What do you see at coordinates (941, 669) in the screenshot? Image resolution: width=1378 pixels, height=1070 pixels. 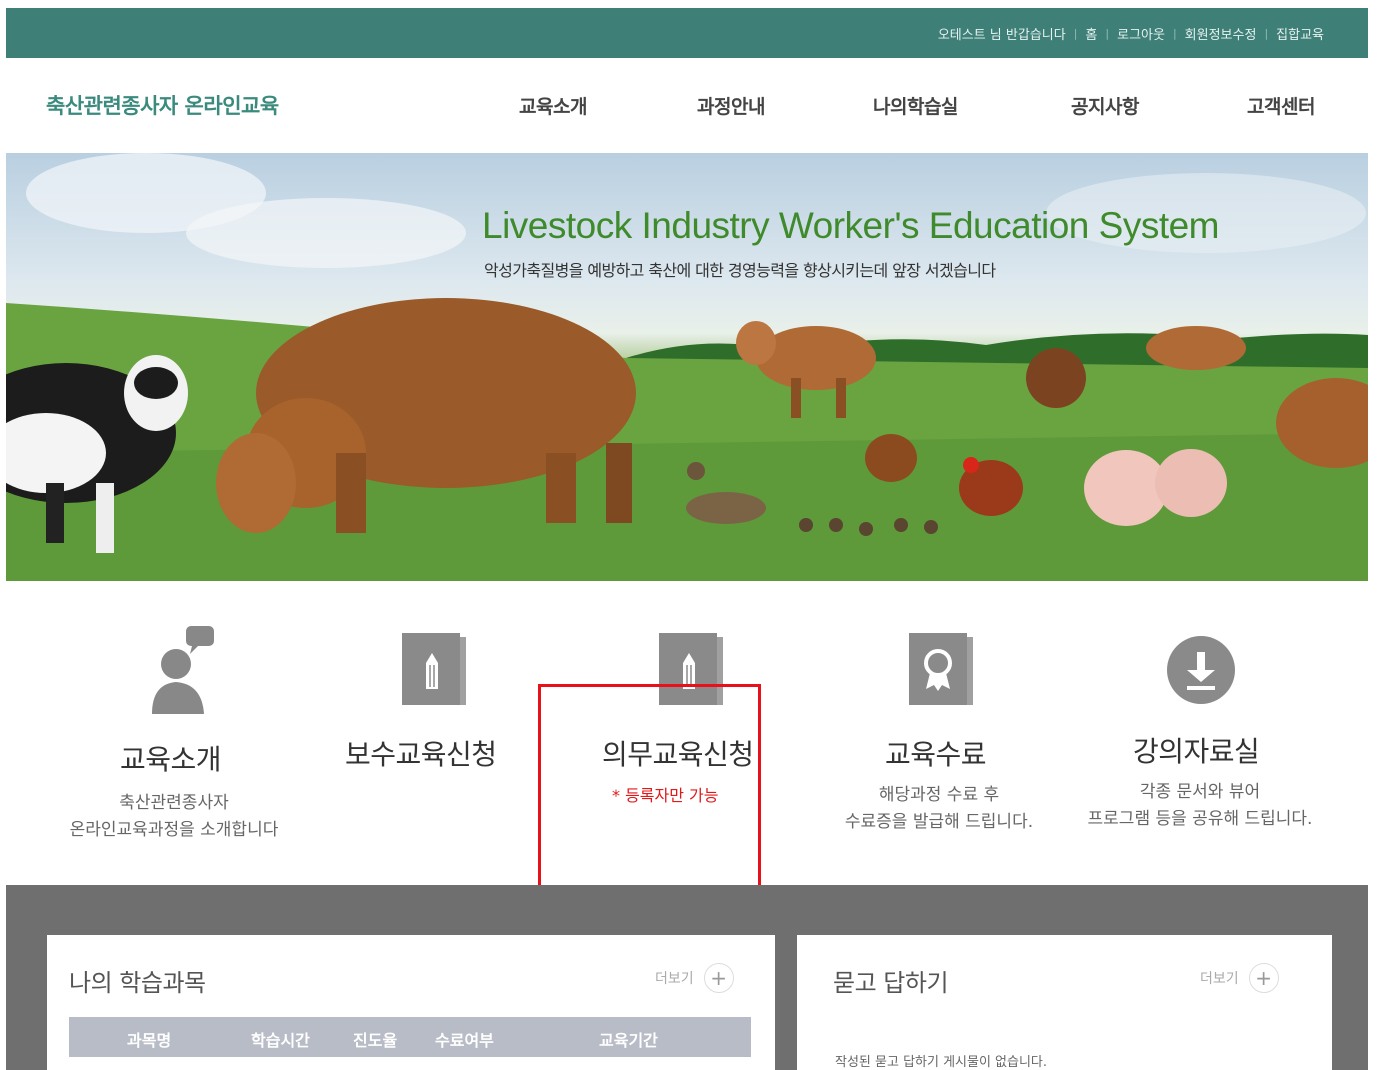 I see `certificate-icon` at bounding box center [941, 669].